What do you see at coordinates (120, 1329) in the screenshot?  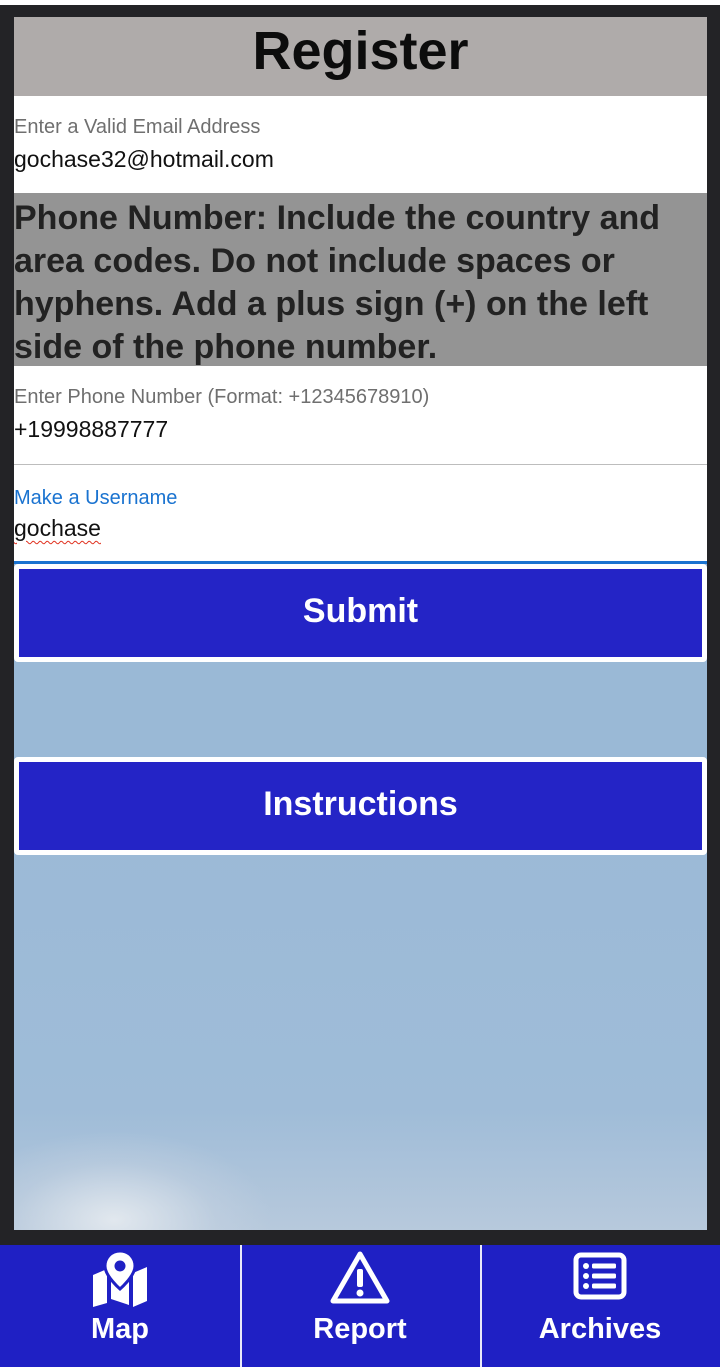 I see `nav-label-map: Map` at bounding box center [120, 1329].